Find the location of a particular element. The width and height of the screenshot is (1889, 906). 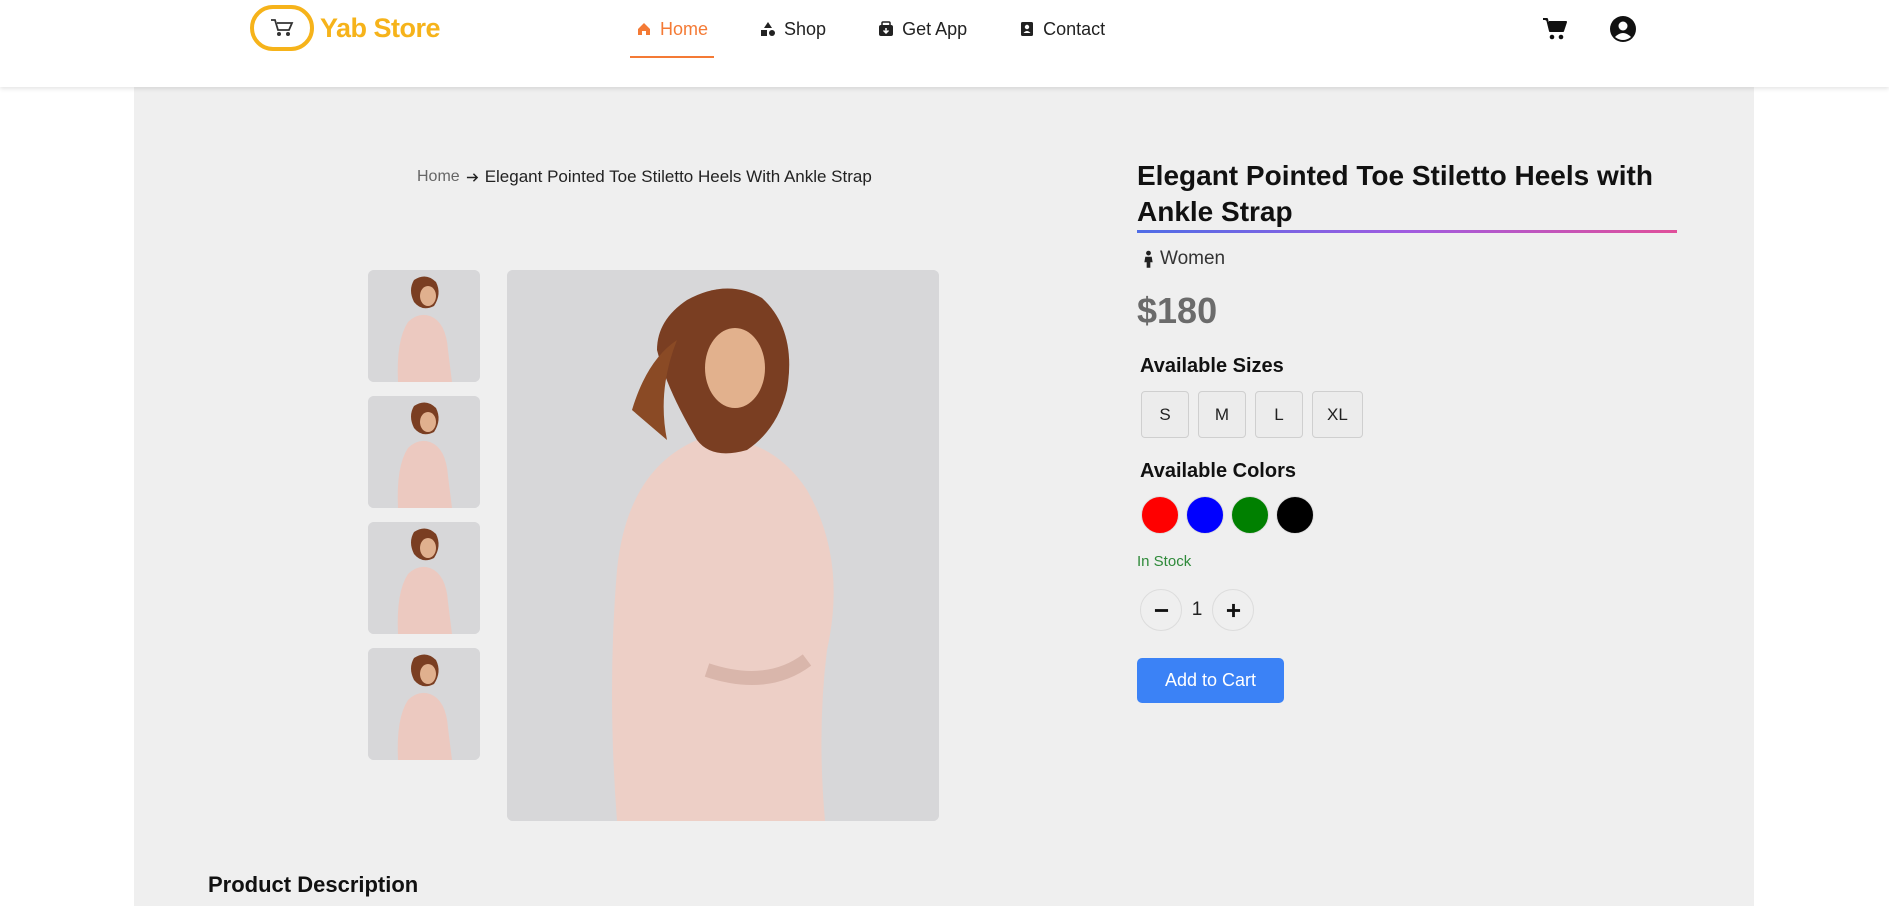

size-option-l: L is located at coordinates (1279, 414).